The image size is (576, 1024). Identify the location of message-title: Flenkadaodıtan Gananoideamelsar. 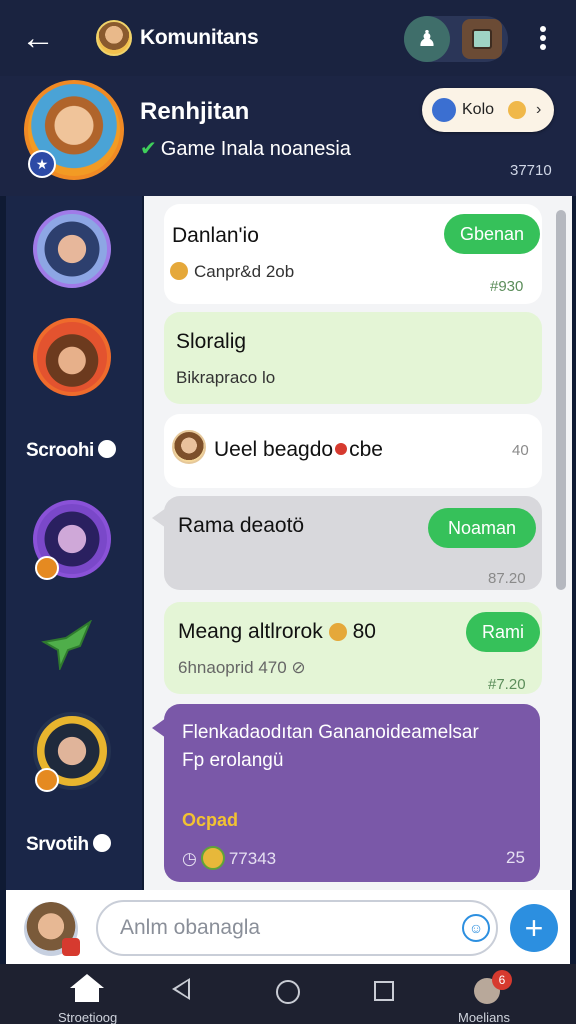
(330, 732).